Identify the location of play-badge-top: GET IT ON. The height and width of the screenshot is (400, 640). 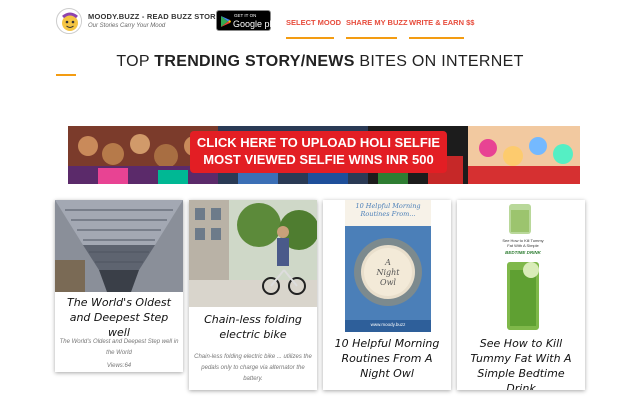
(245, 15).